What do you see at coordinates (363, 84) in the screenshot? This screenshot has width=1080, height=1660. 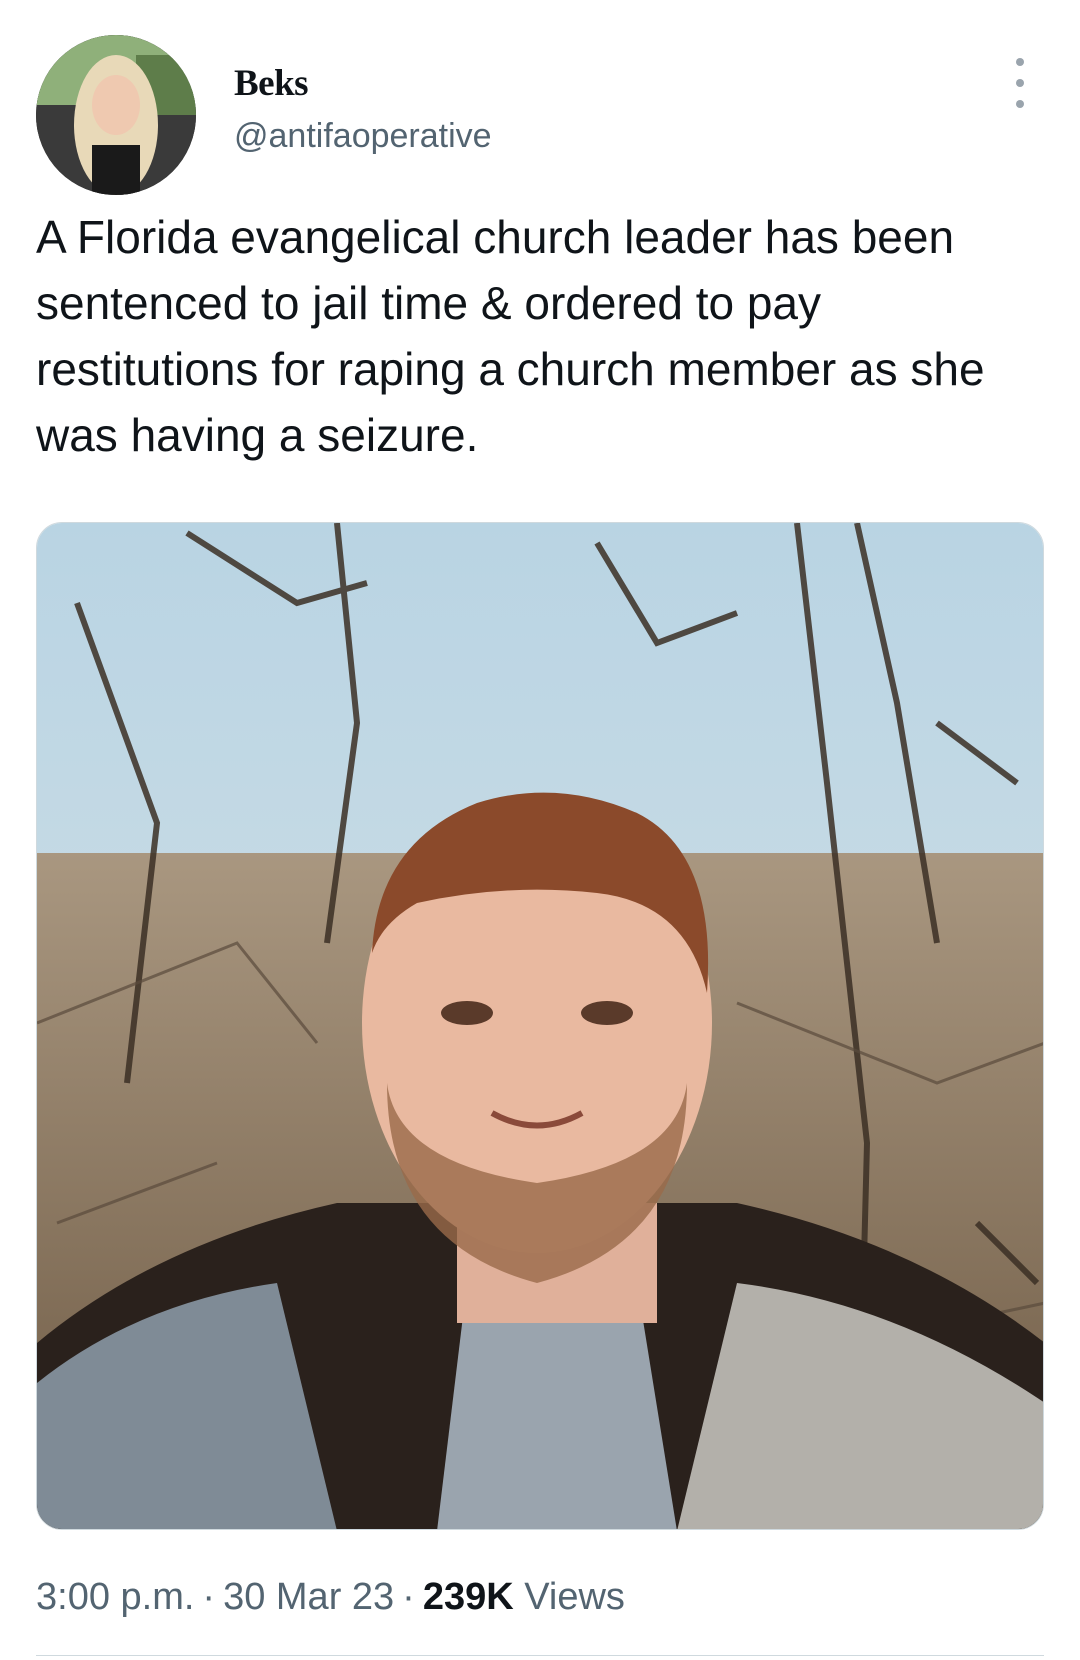 I see `display-name: Beks` at bounding box center [363, 84].